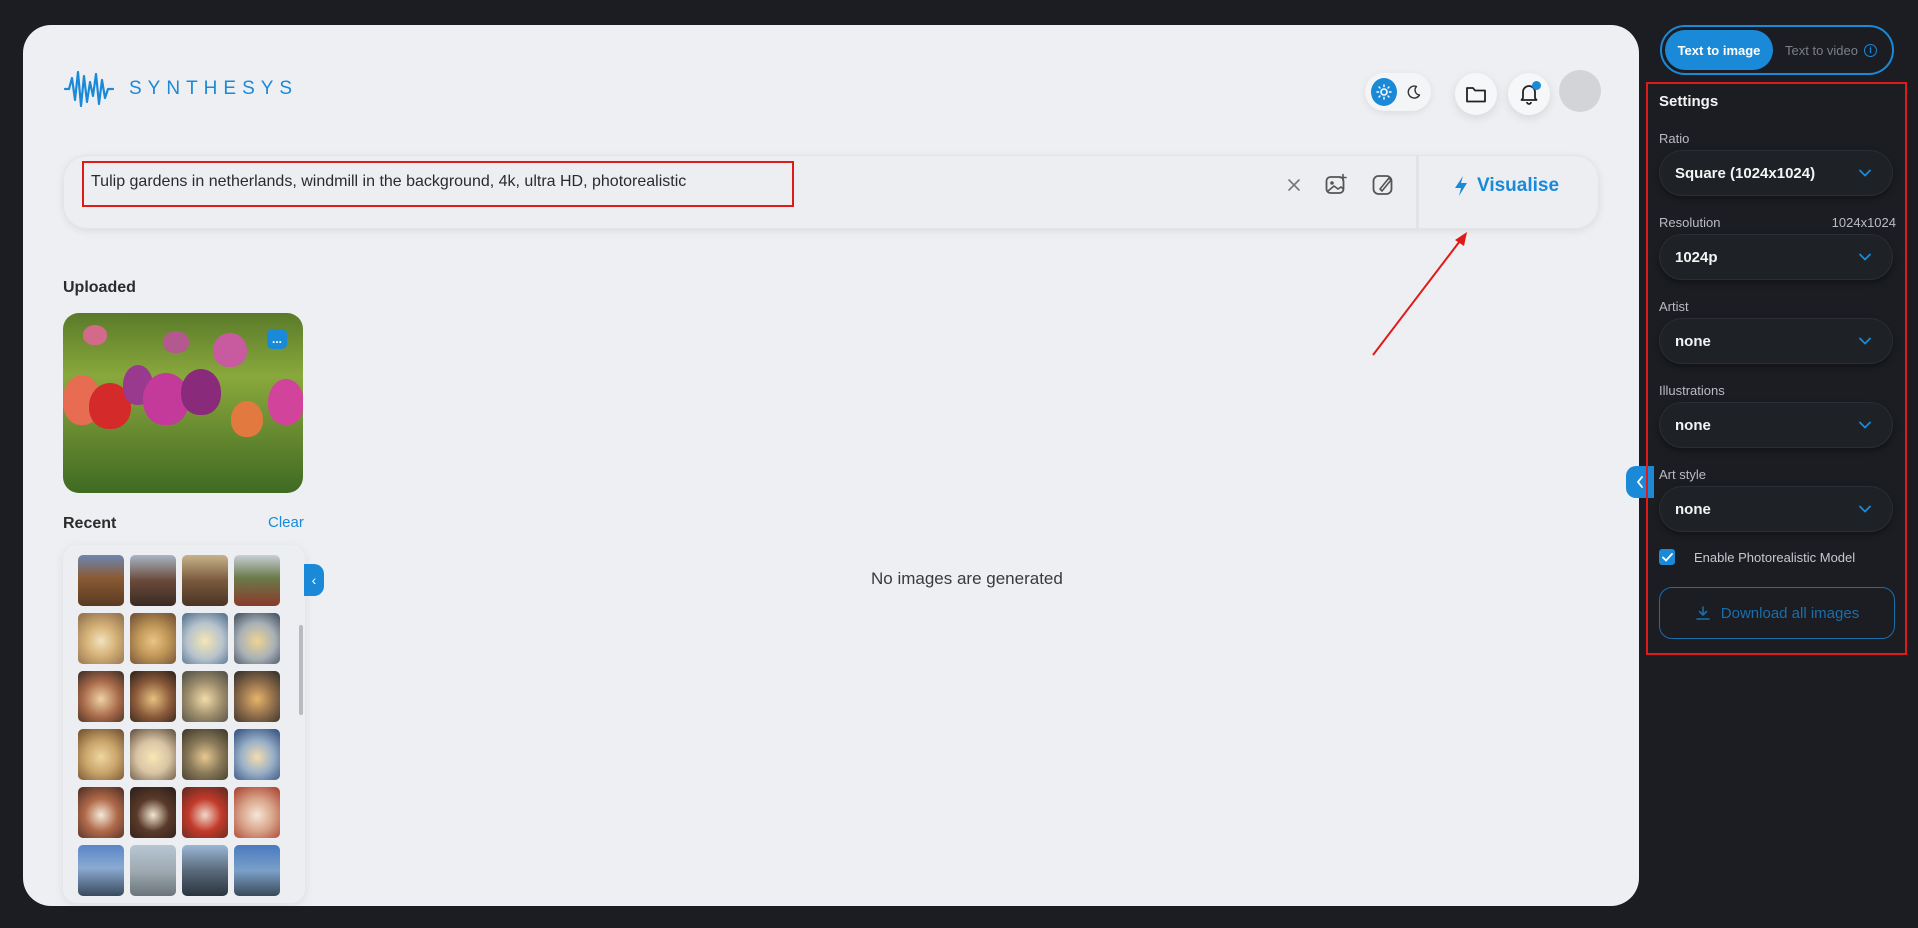 This screenshot has height=928, width=1918. I want to click on uploaded-title: Uploaded, so click(99, 287).